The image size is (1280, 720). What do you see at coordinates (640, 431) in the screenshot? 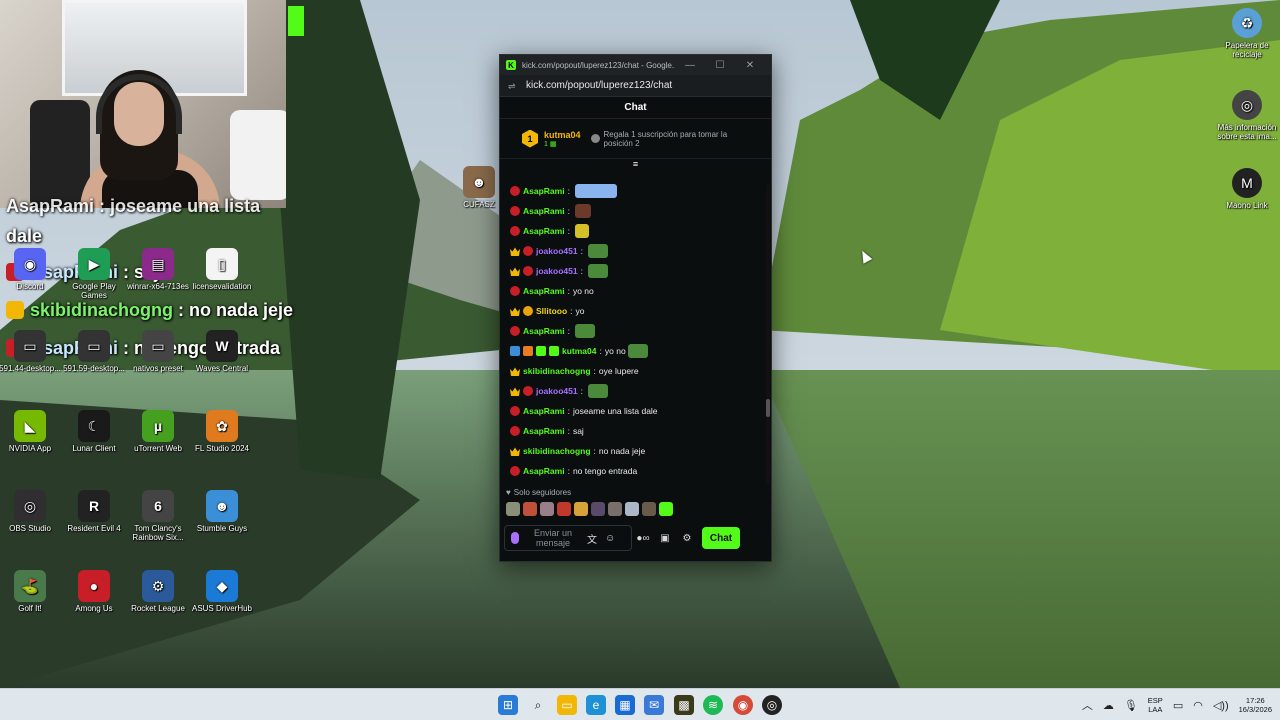
I see `chat-message: AsapRami: saj` at bounding box center [640, 431].